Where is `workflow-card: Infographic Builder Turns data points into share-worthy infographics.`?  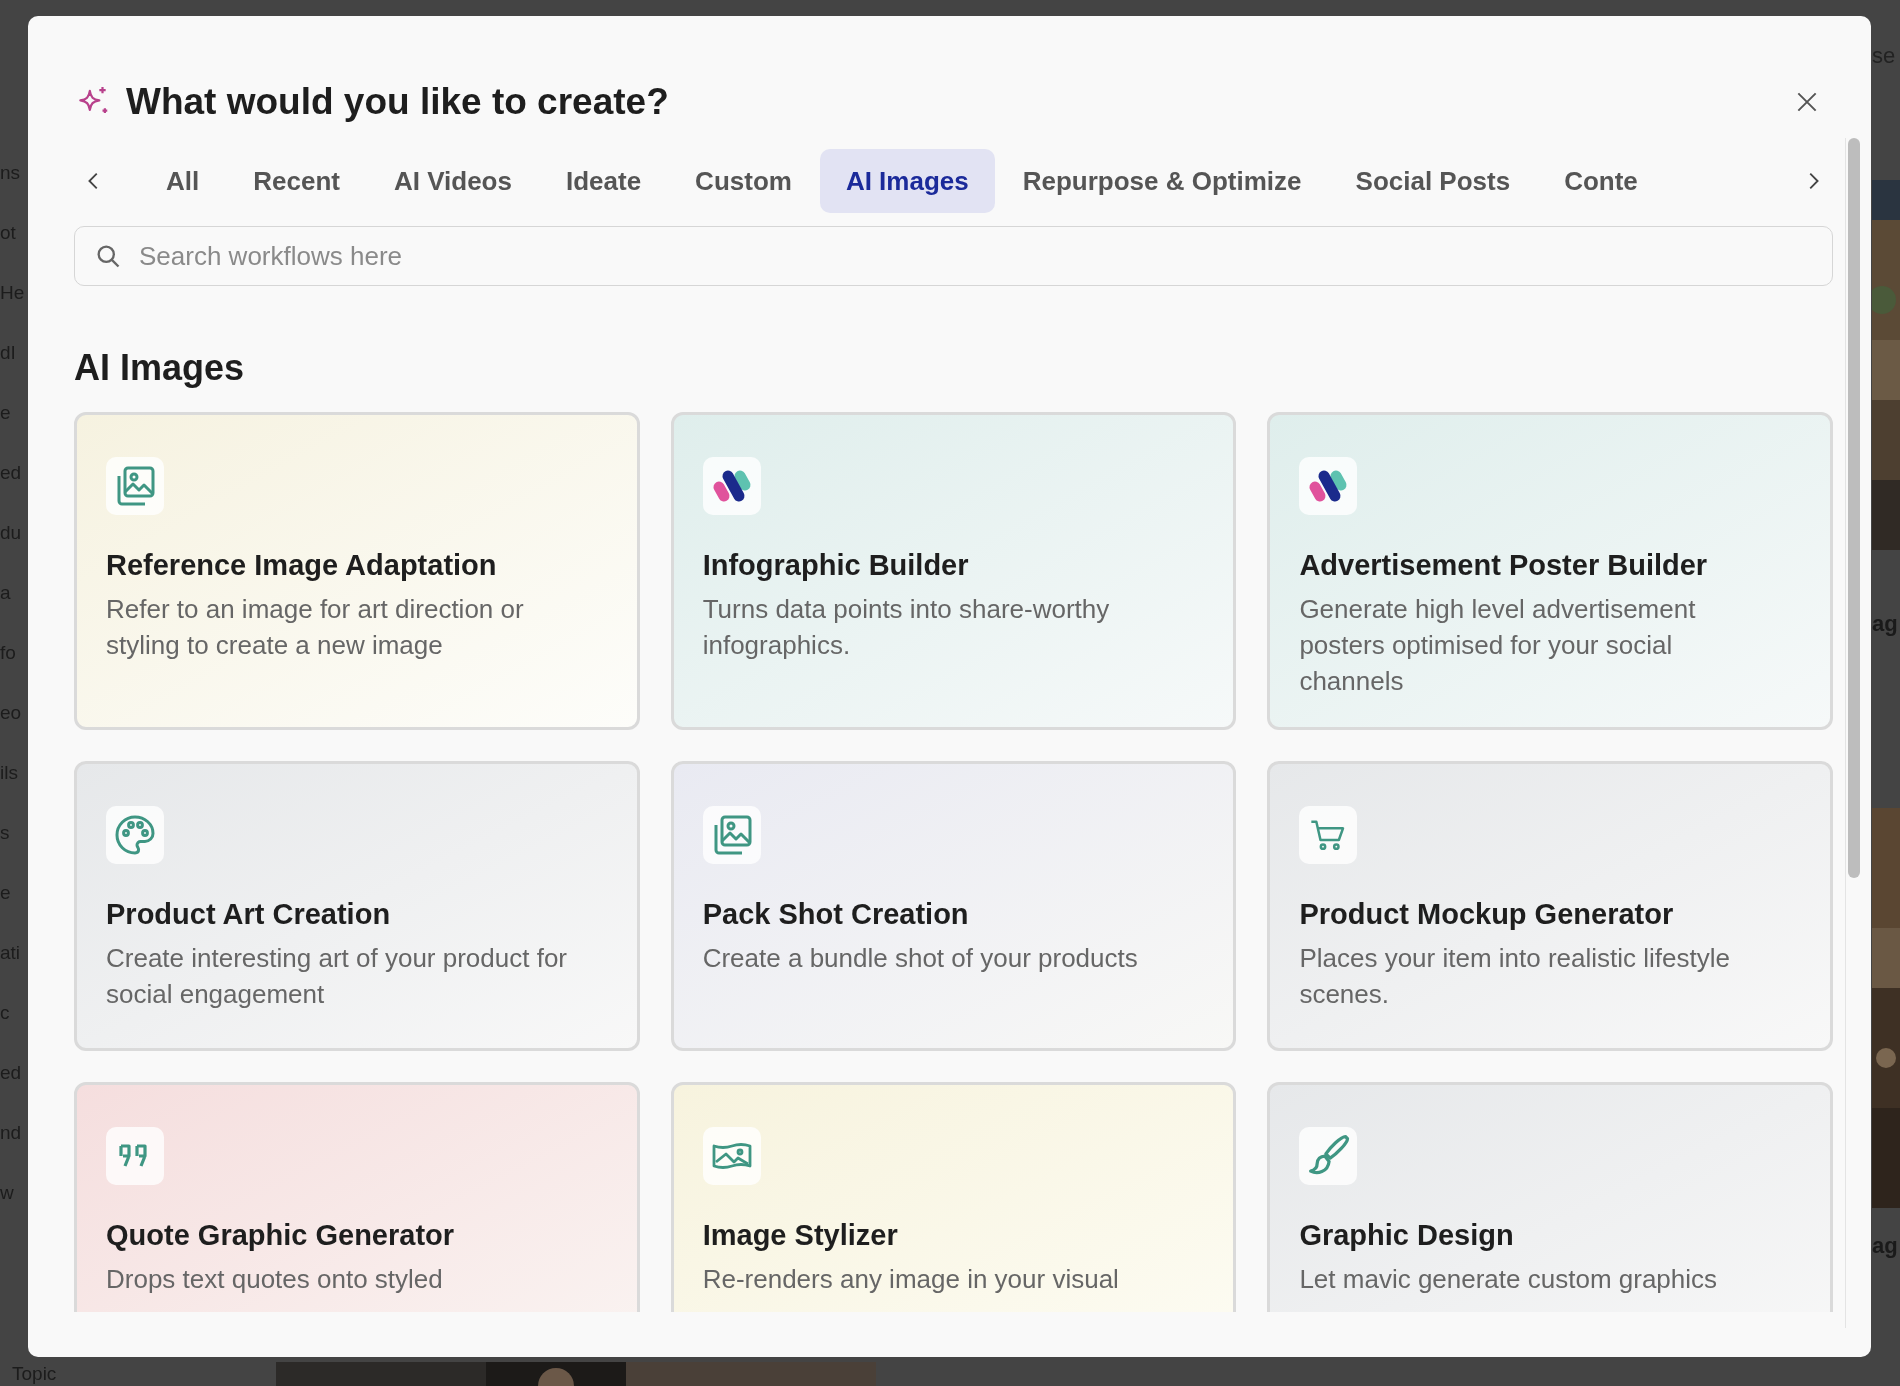 workflow-card: Infographic Builder Turns data points into share-worthy infographics. is located at coordinates (953, 571).